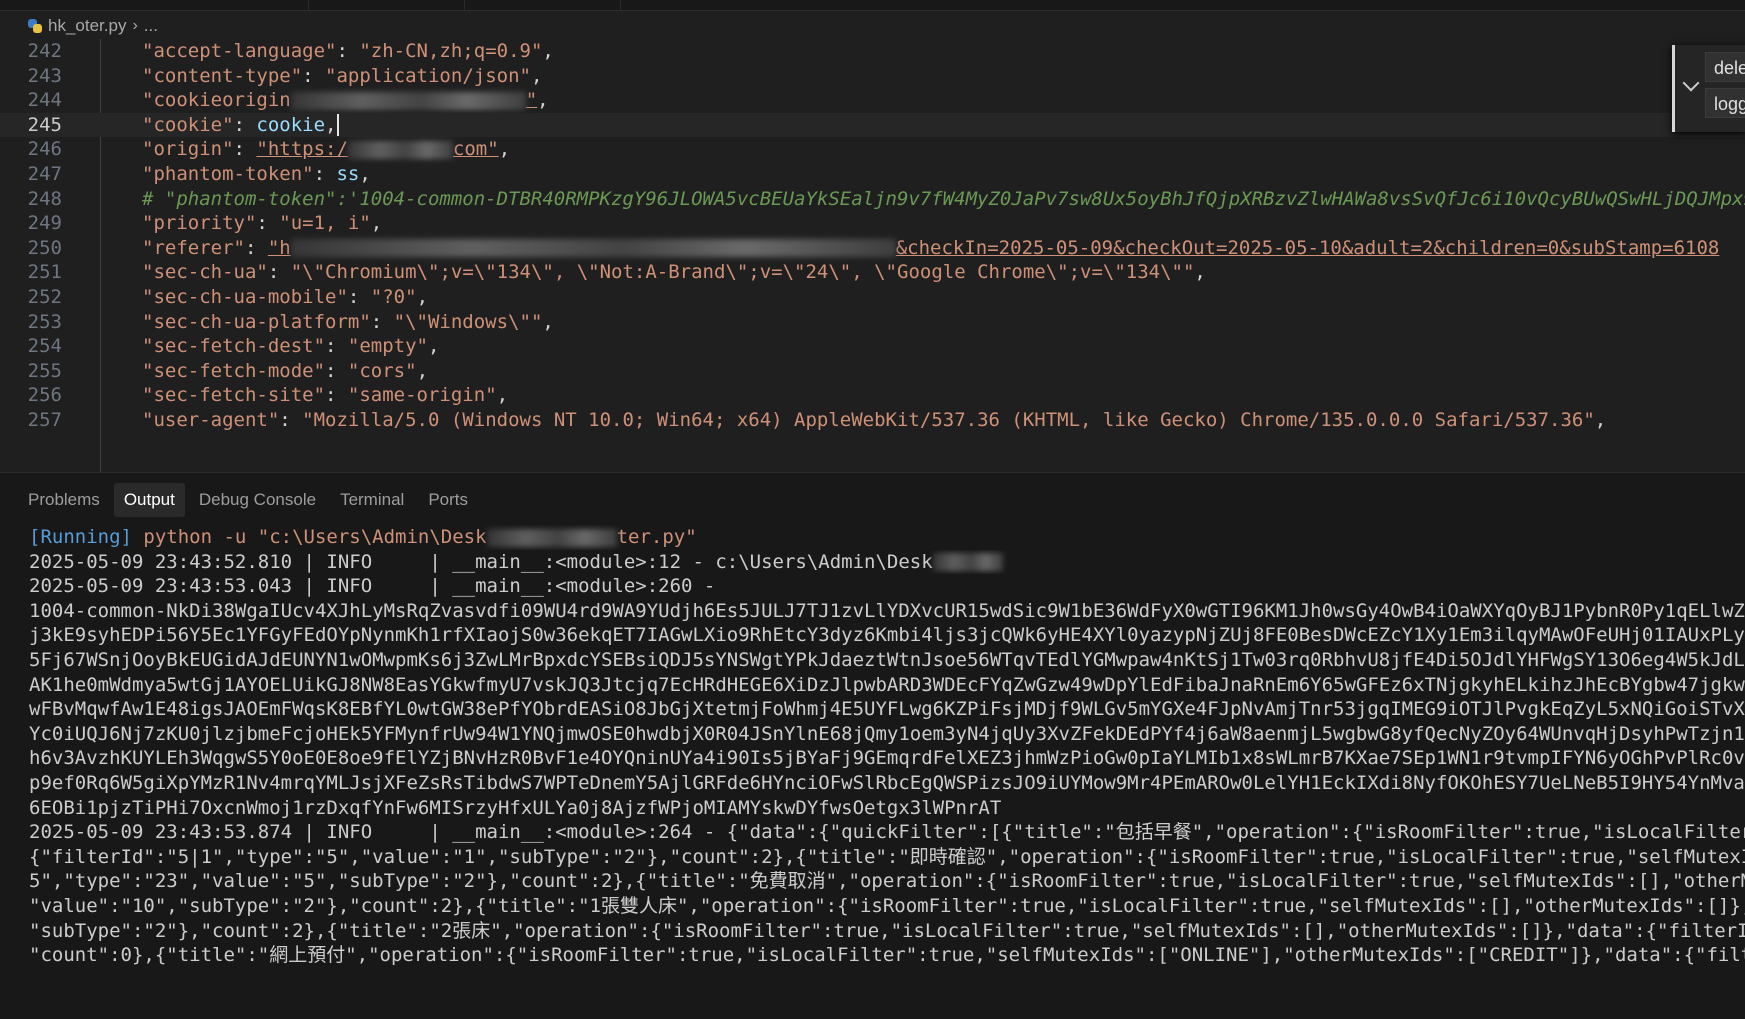 The width and height of the screenshot is (1745, 1019). Describe the element at coordinates (872, 5) in the screenshot. I see `editor-tab-strip` at that location.